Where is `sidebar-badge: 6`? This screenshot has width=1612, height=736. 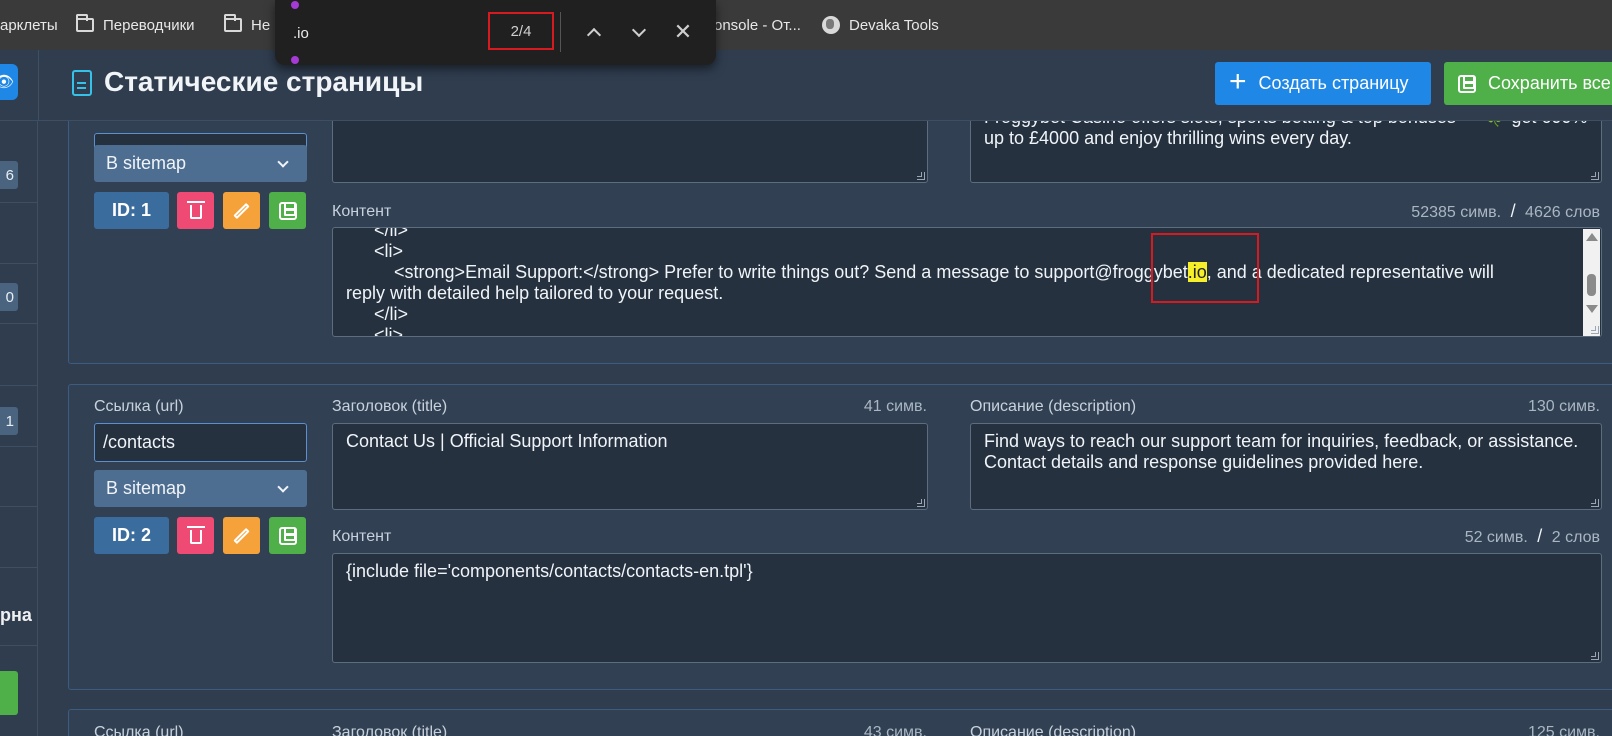 sidebar-badge: 6 is located at coordinates (9, 175).